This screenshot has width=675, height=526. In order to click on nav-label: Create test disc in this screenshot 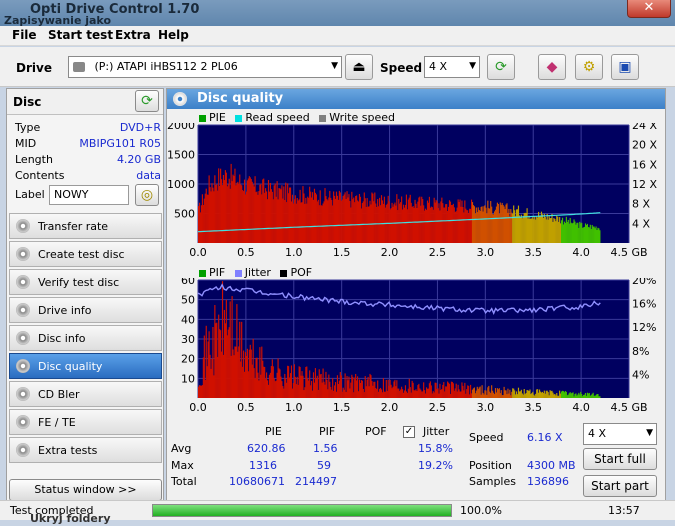, I will do `click(81, 254)`.